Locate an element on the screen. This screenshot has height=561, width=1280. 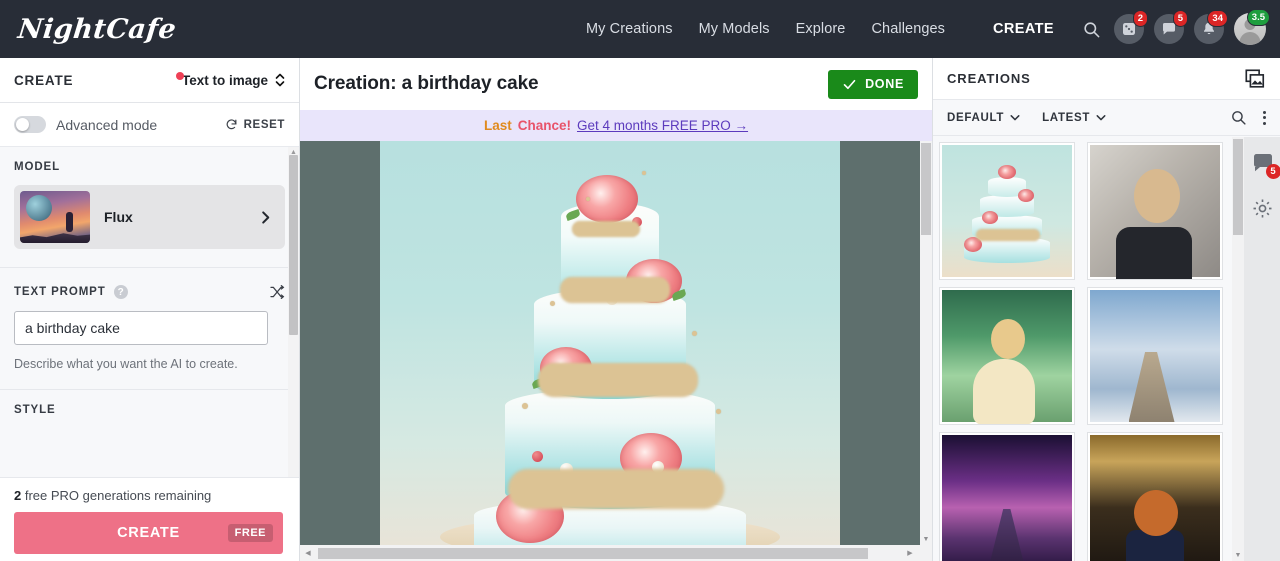
chat-badge: 5 is located at coordinates (1180, 18).